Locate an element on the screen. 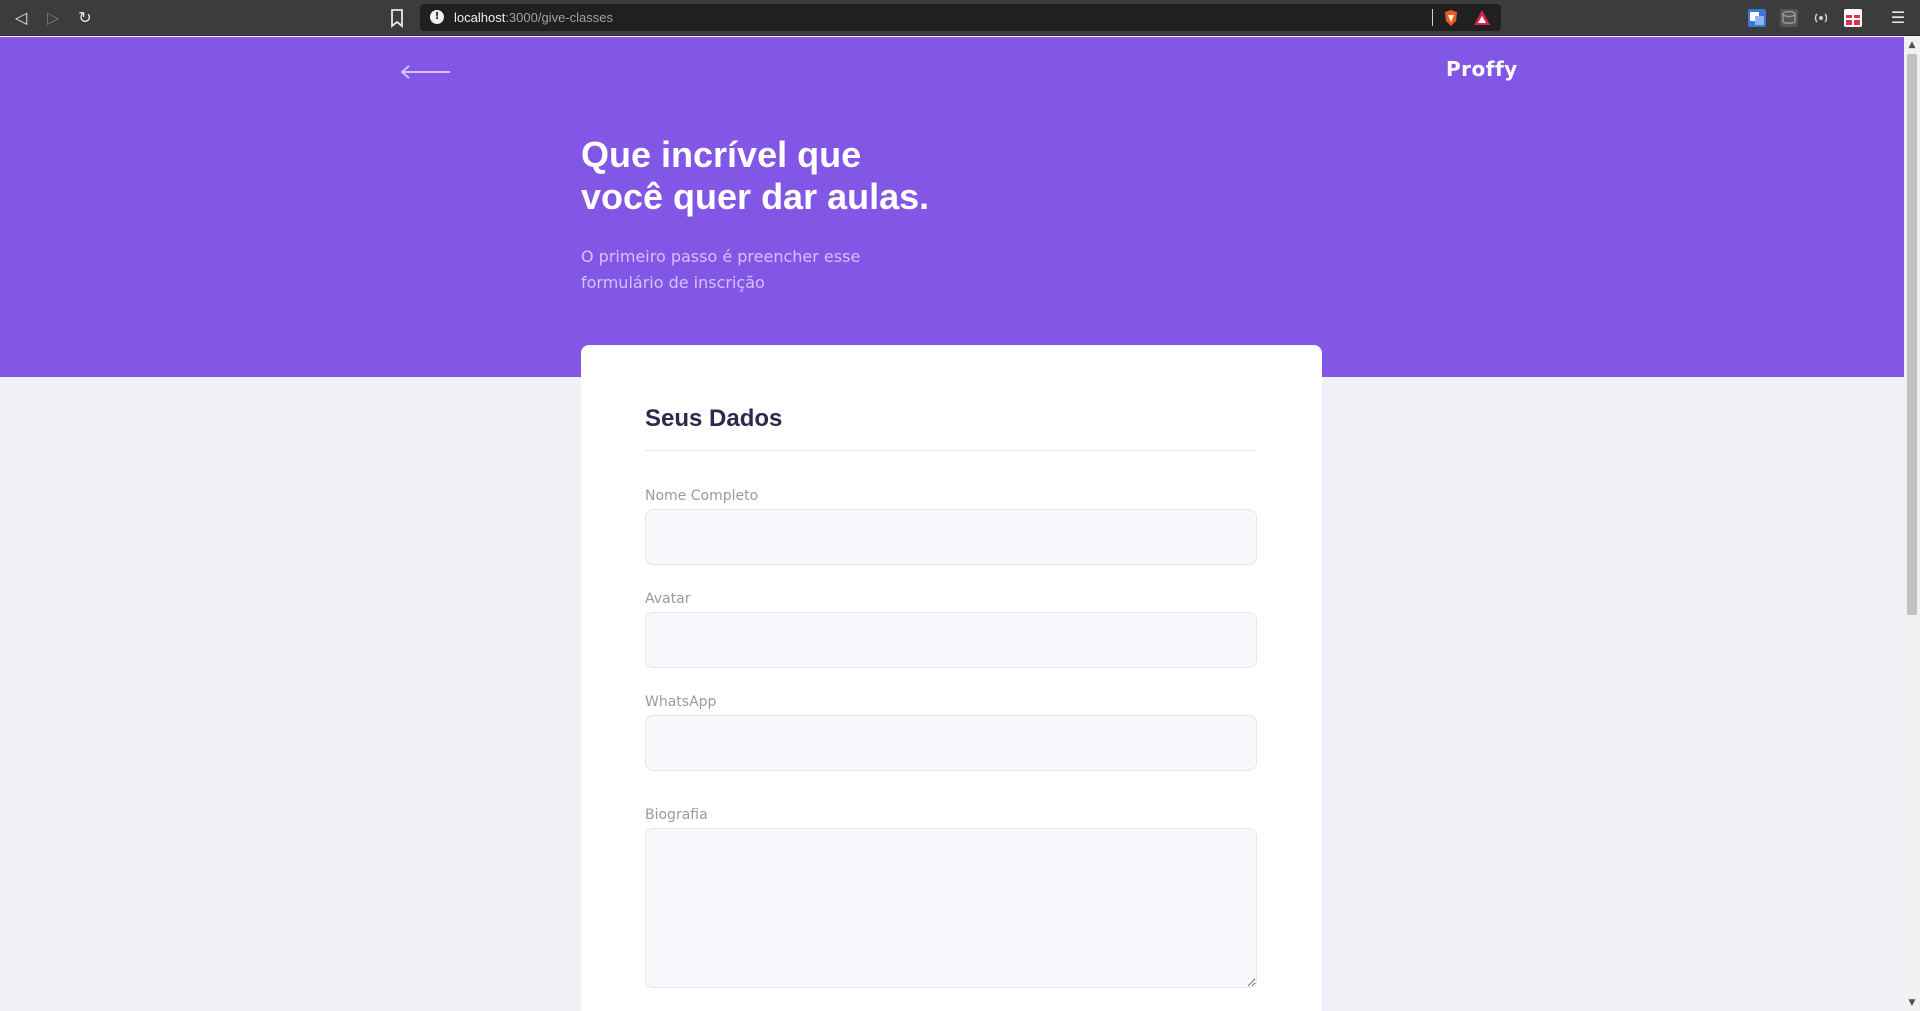  arrow-left-icon is located at coordinates (425, 72).